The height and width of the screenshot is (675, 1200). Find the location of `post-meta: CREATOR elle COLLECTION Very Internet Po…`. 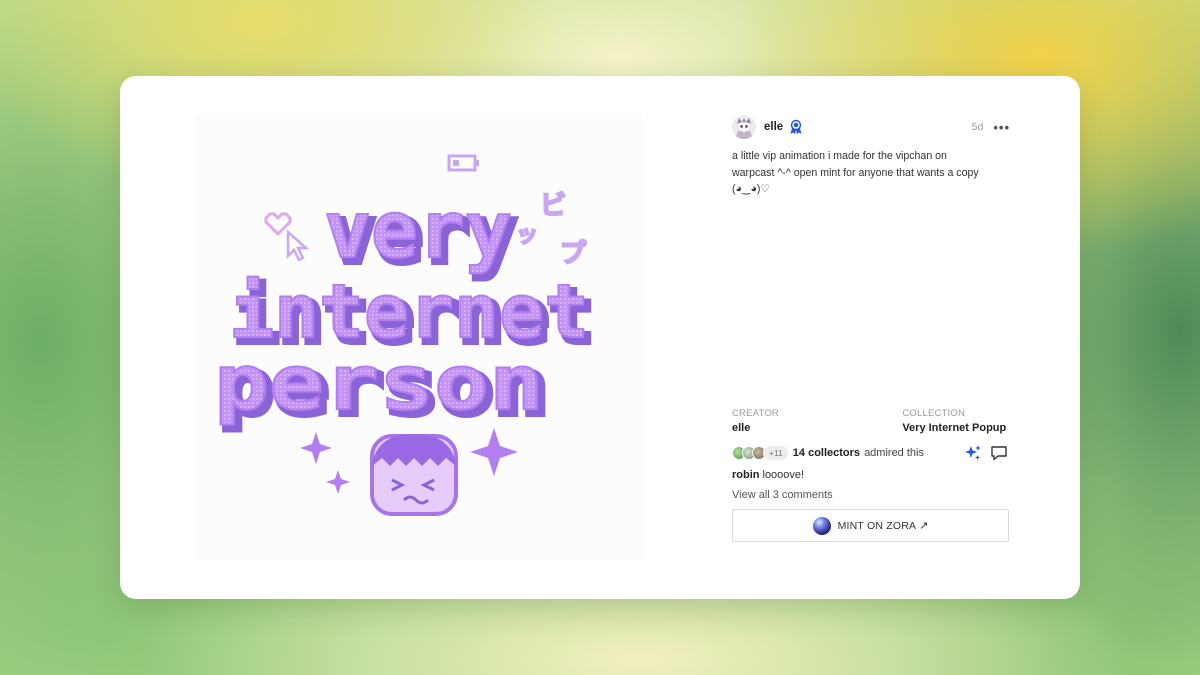

post-meta: CREATOR elle COLLECTION Very Internet Po… is located at coordinates (871, 475).